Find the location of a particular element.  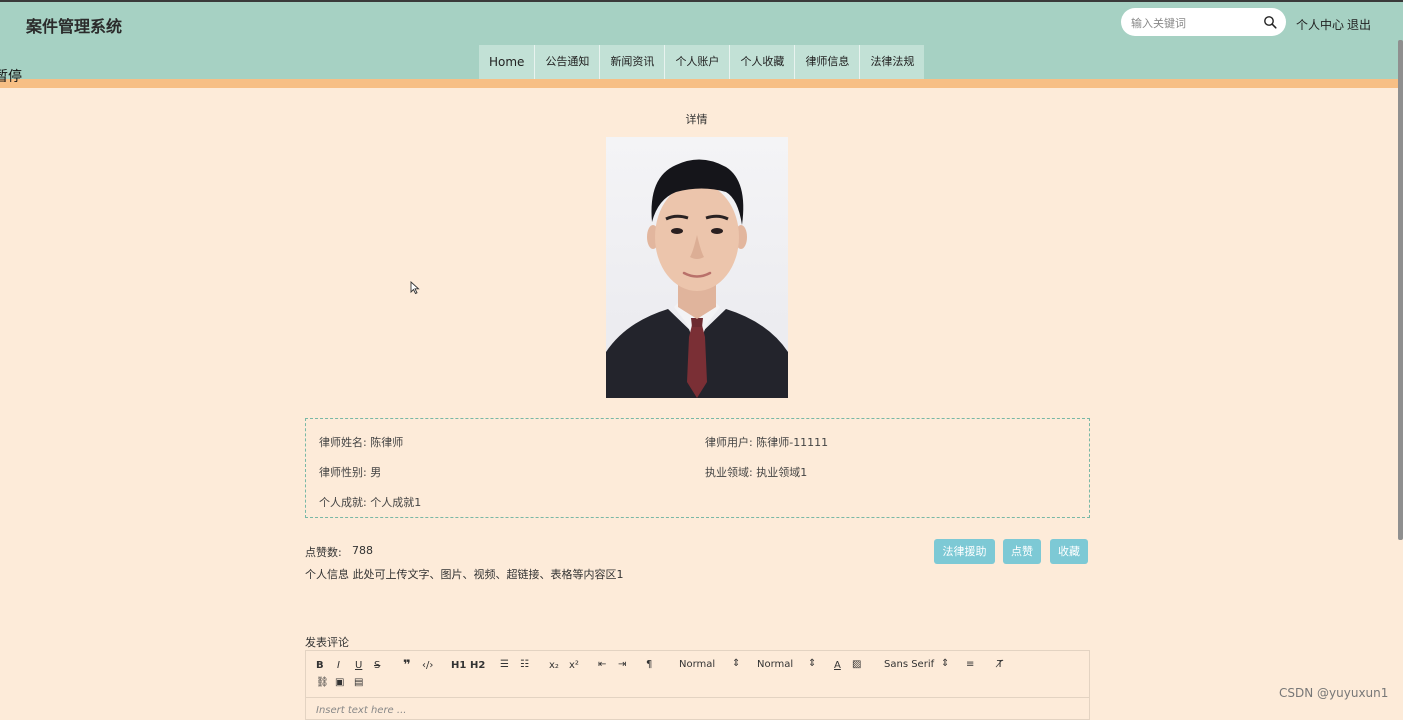

info-user: 律师用户: 陈律师-11111 is located at coordinates (766, 442).